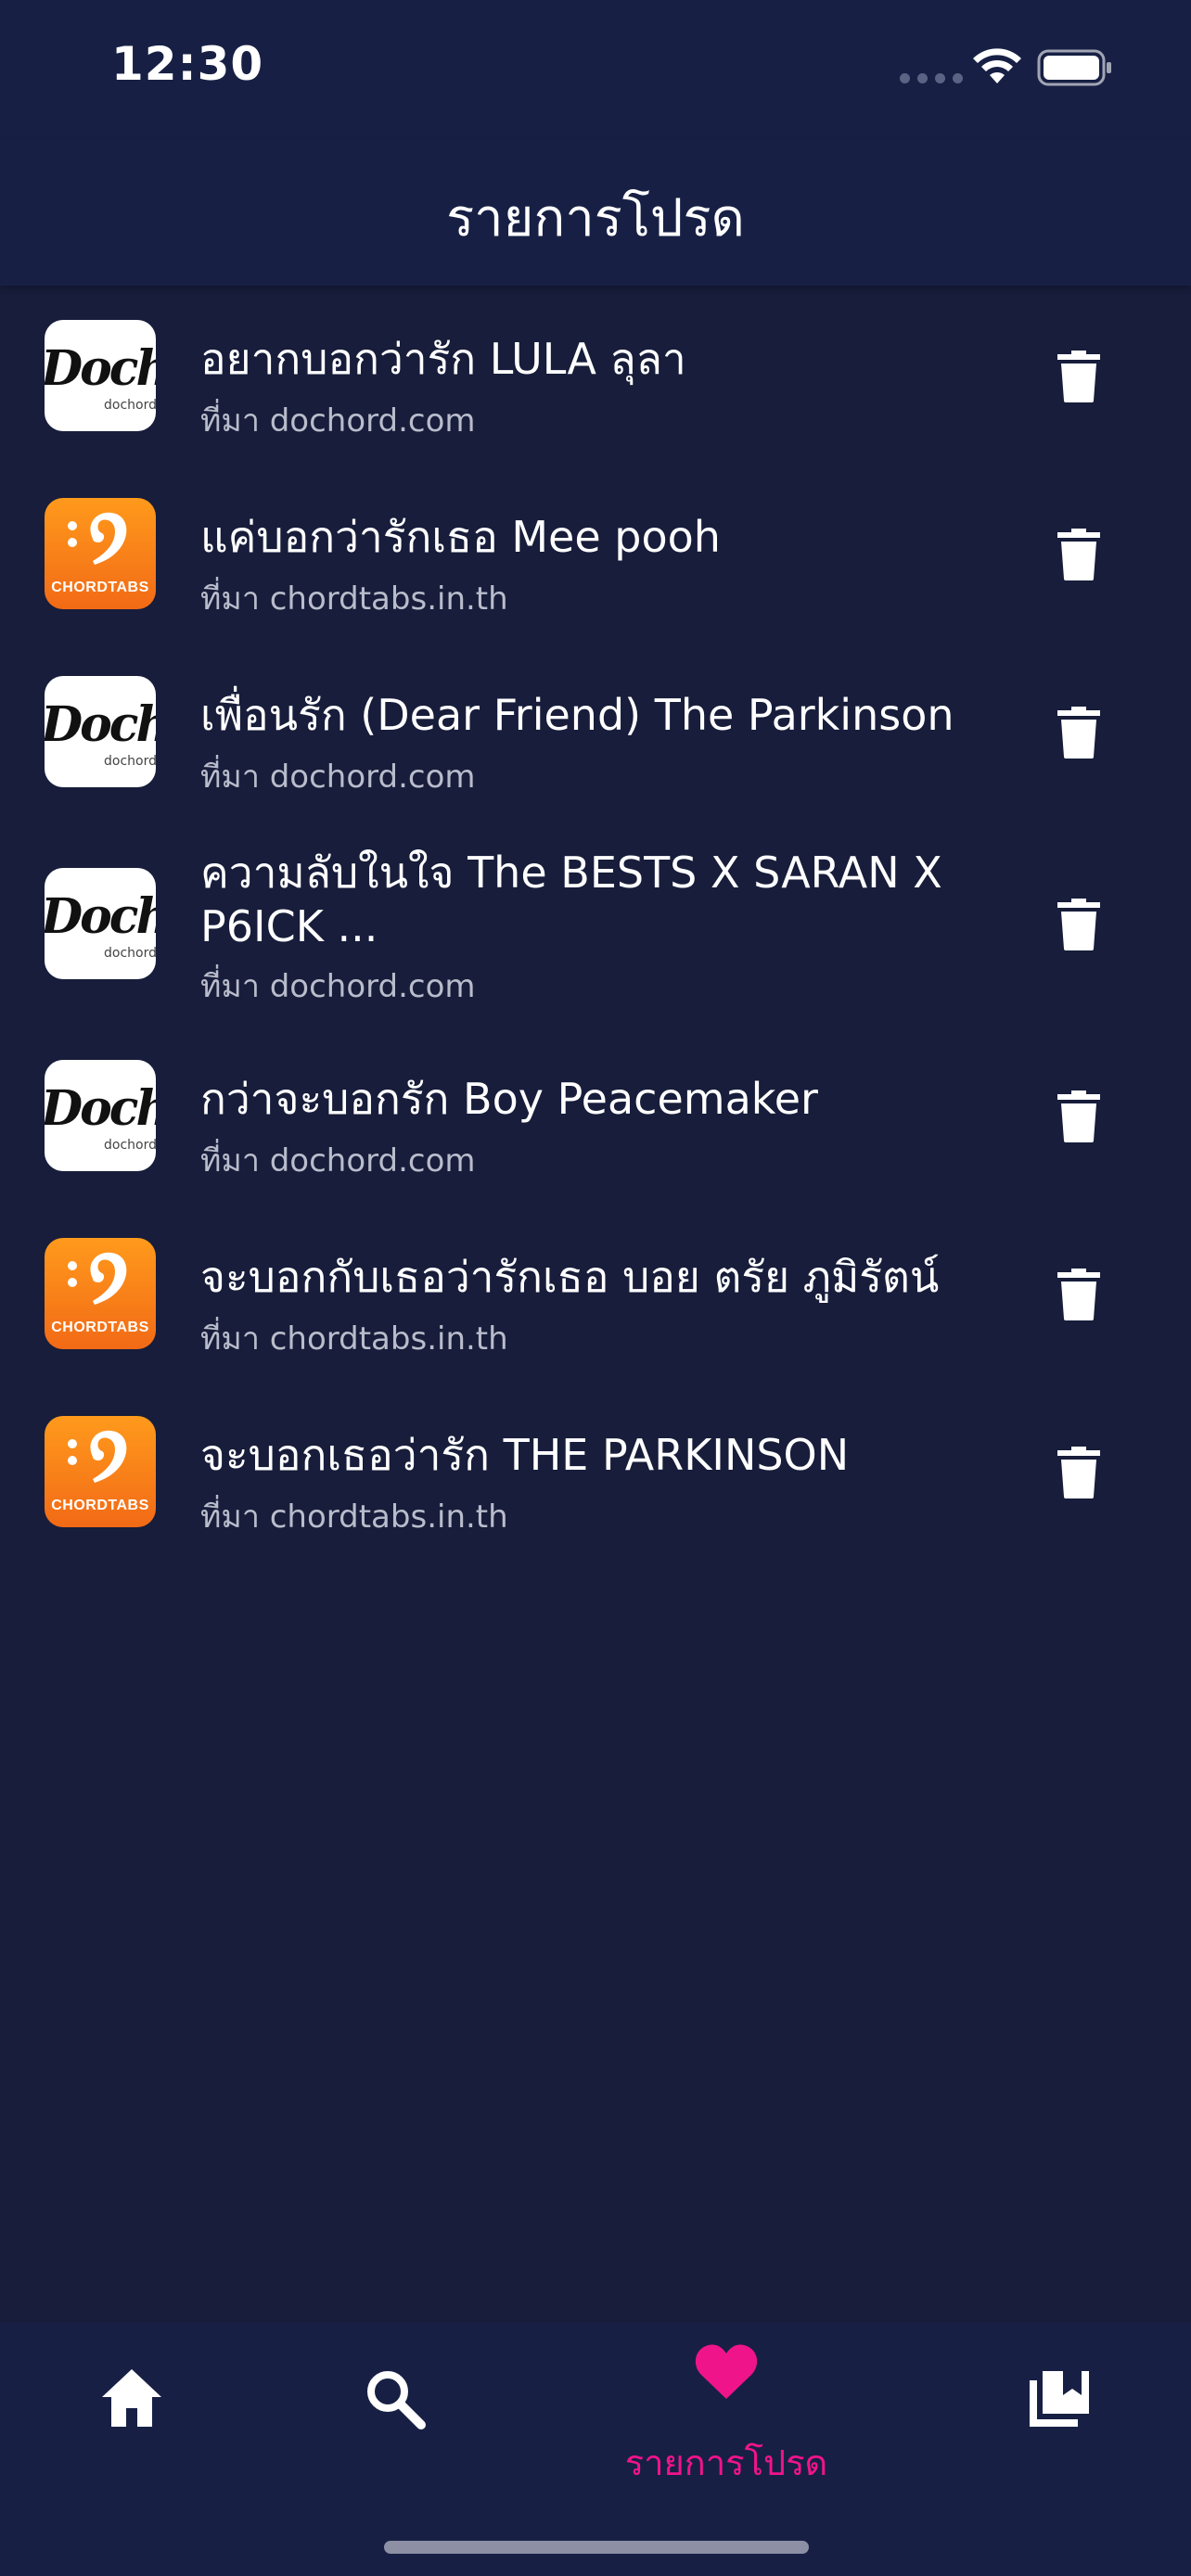 The image size is (1191, 2576). I want to click on bottom-nav: รายการโปรด, so click(595, 2449).